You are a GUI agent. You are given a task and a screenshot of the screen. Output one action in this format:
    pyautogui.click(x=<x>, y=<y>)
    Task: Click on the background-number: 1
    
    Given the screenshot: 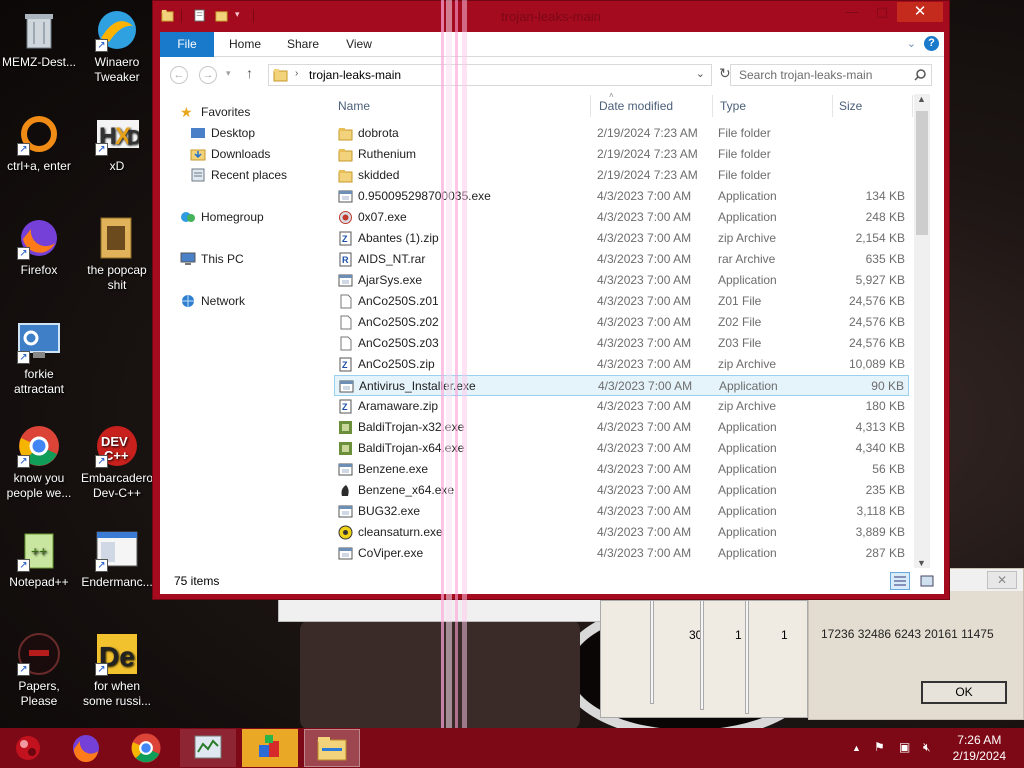 What is the action you would take?
    pyautogui.click(x=738, y=635)
    